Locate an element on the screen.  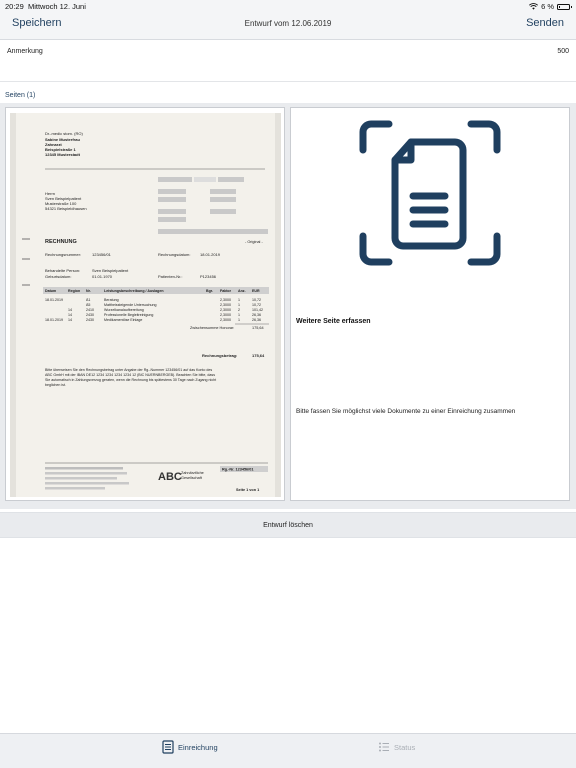
wifi-icon is located at coordinates (534, 6).